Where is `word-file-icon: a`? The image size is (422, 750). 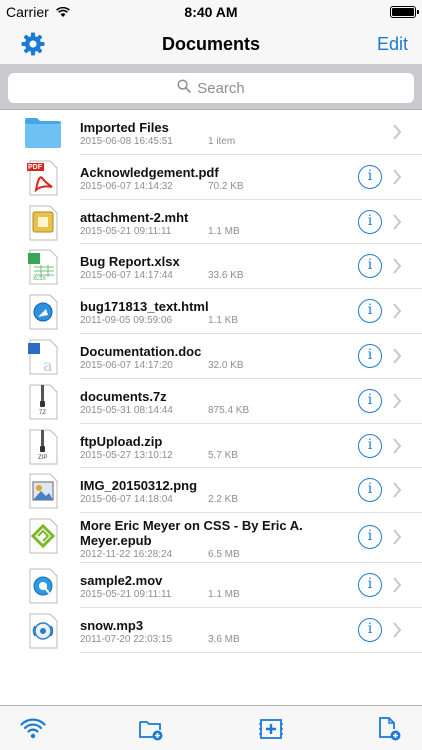 word-file-icon: a is located at coordinates (43, 357).